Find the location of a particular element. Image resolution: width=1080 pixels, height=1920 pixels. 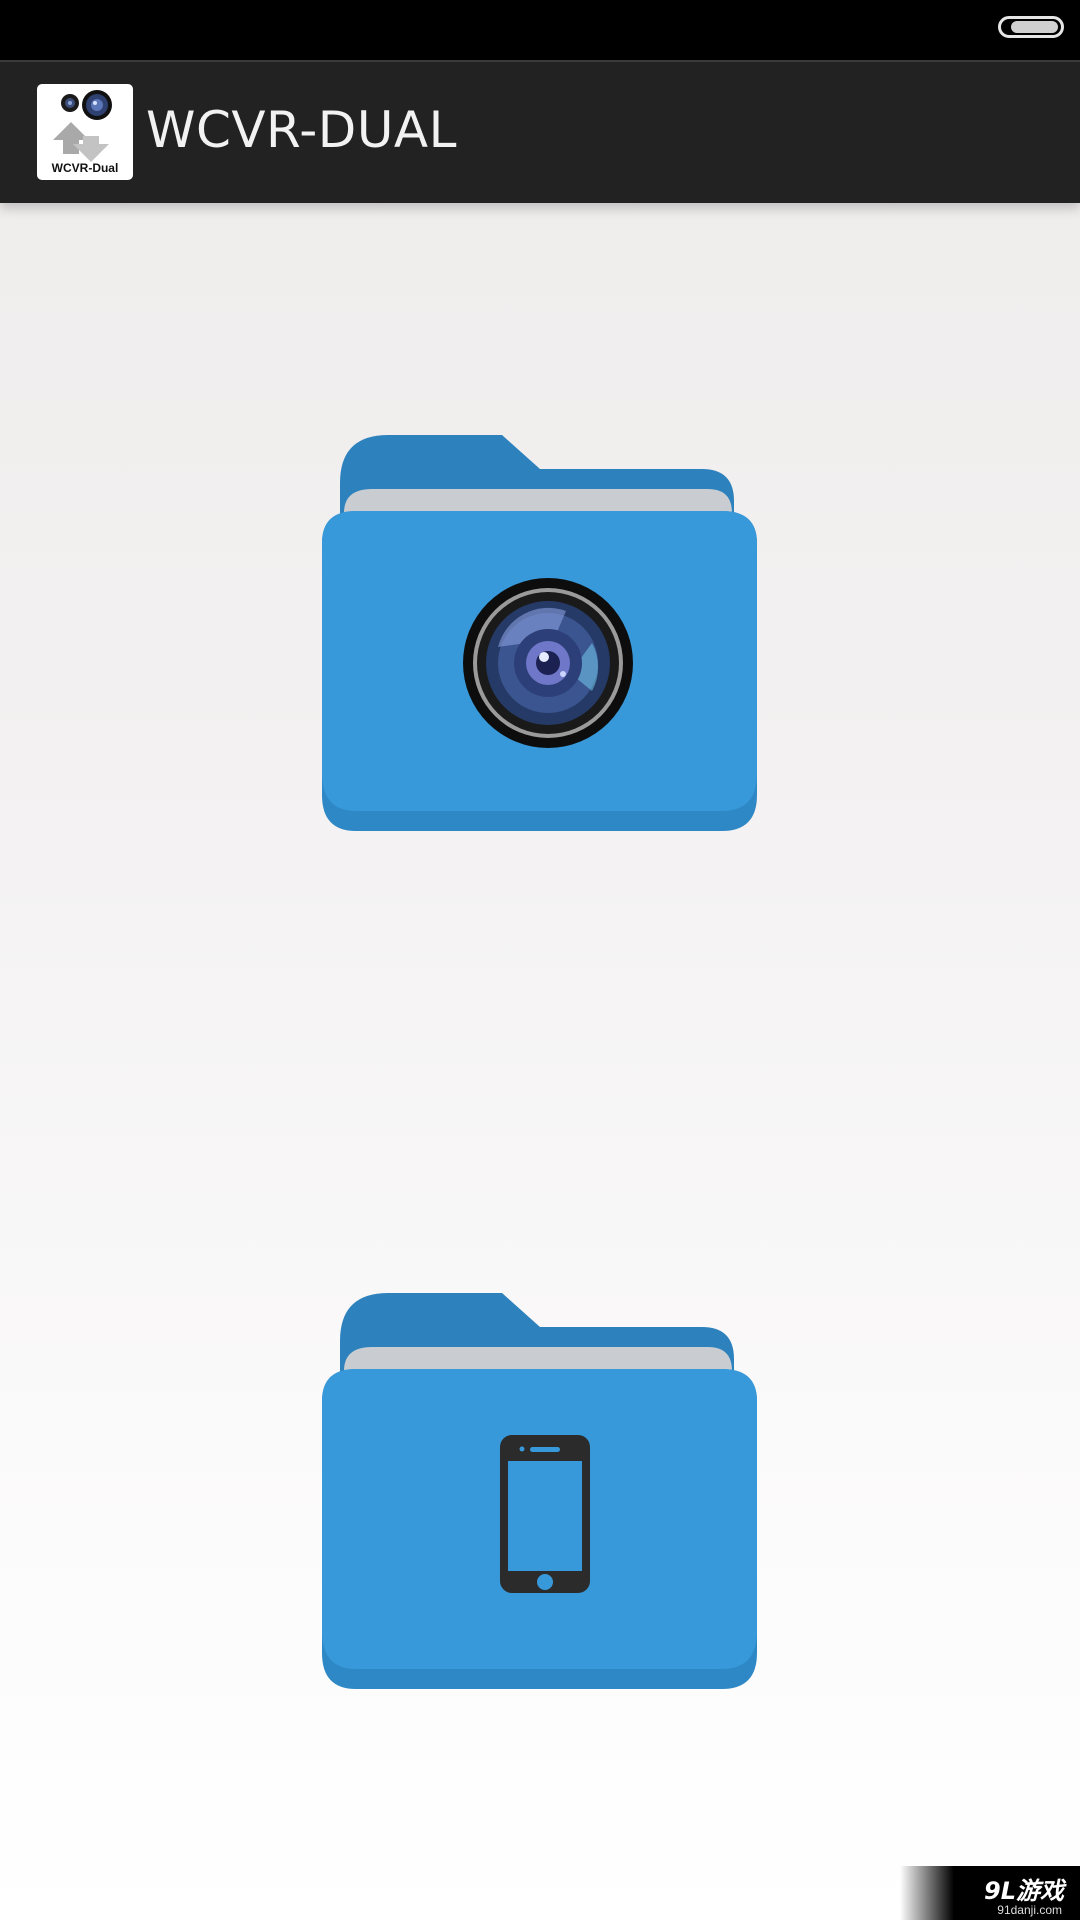

camera-folder-button is located at coordinates (539, 633).